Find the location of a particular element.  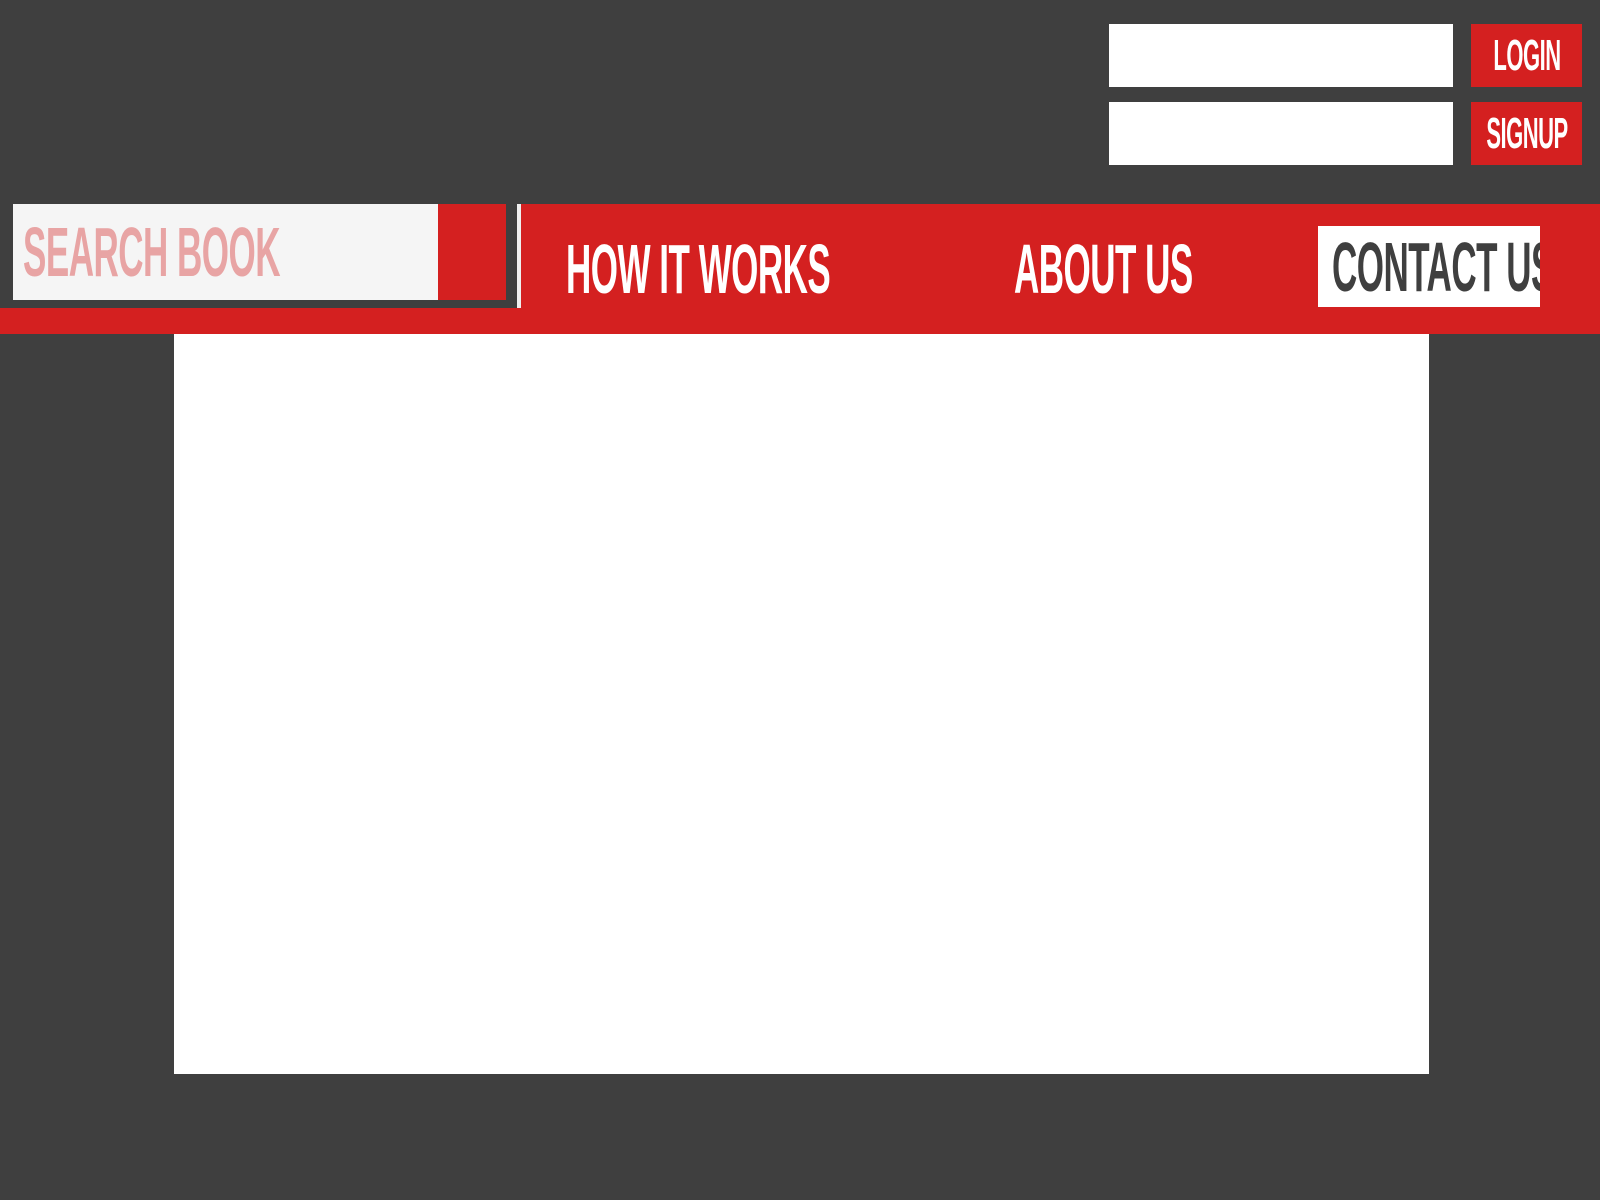

signup-button: SIGNUP is located at coordinates (1526, 133).